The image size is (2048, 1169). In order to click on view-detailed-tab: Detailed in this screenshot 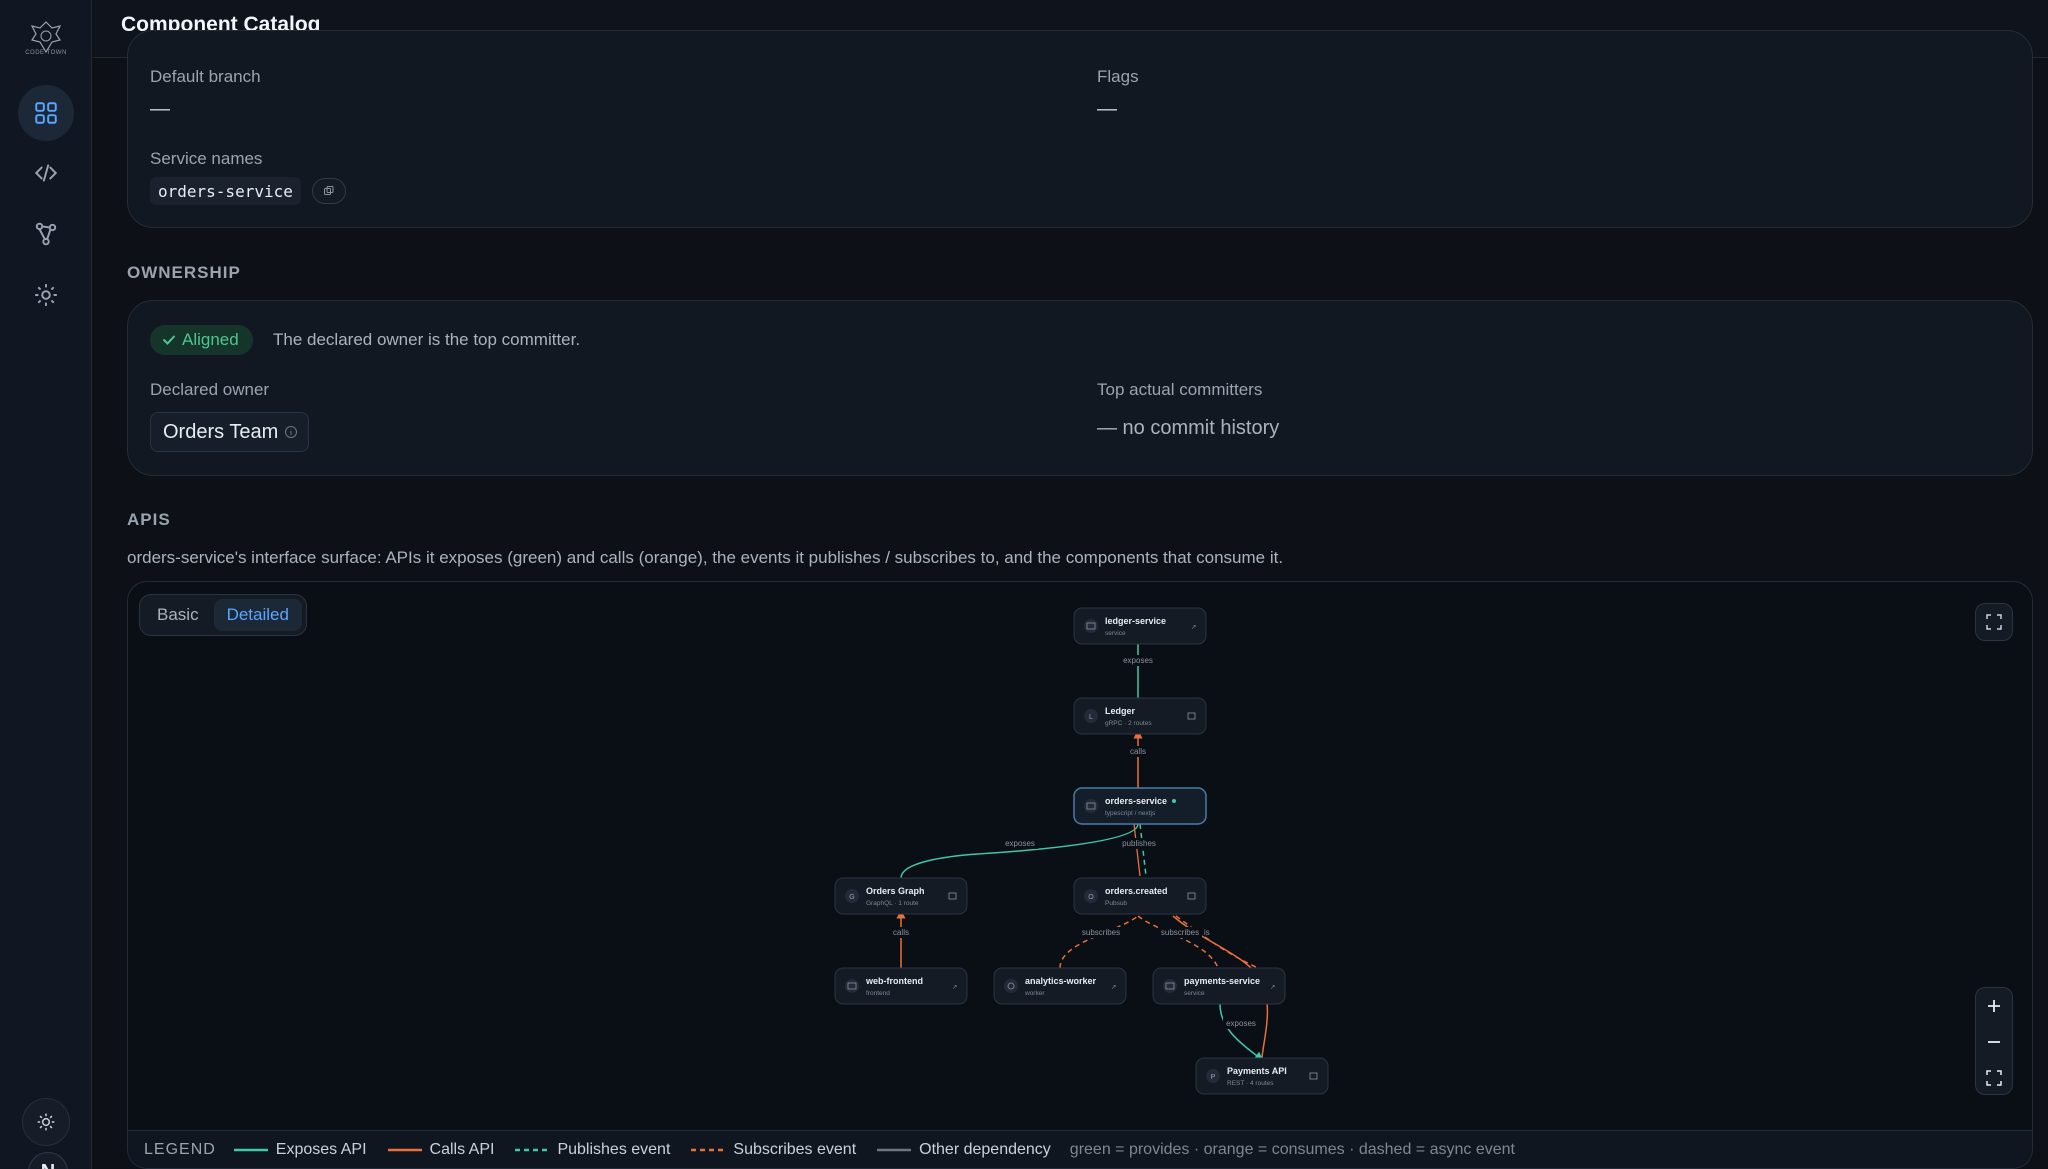, I will do `click(257, 615)`.